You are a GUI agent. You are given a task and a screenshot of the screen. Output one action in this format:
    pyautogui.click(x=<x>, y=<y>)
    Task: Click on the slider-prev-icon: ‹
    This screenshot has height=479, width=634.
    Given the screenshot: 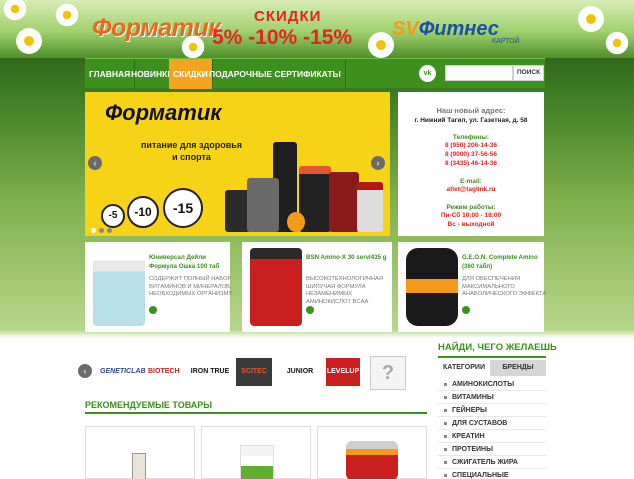 What is the action you would take?
    pyautogui.click(x=95, y=163)
    